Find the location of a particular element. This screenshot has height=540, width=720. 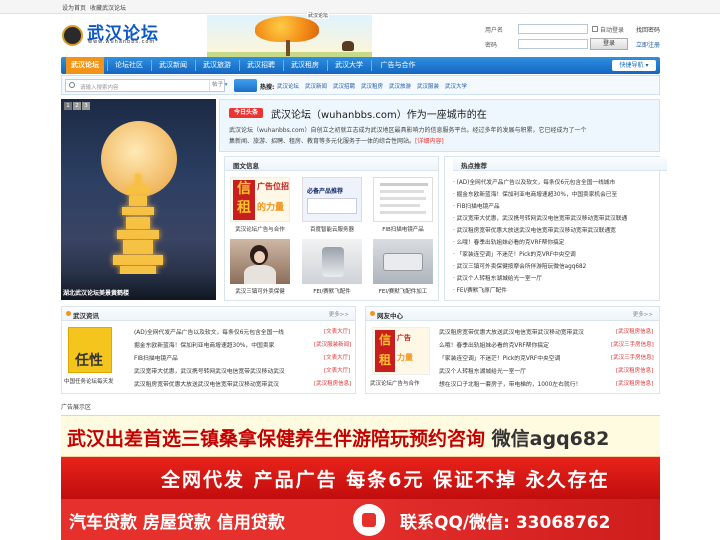

hot-item: · FEI/赛默飞原厂配件 is located at coordinates (480, 289).